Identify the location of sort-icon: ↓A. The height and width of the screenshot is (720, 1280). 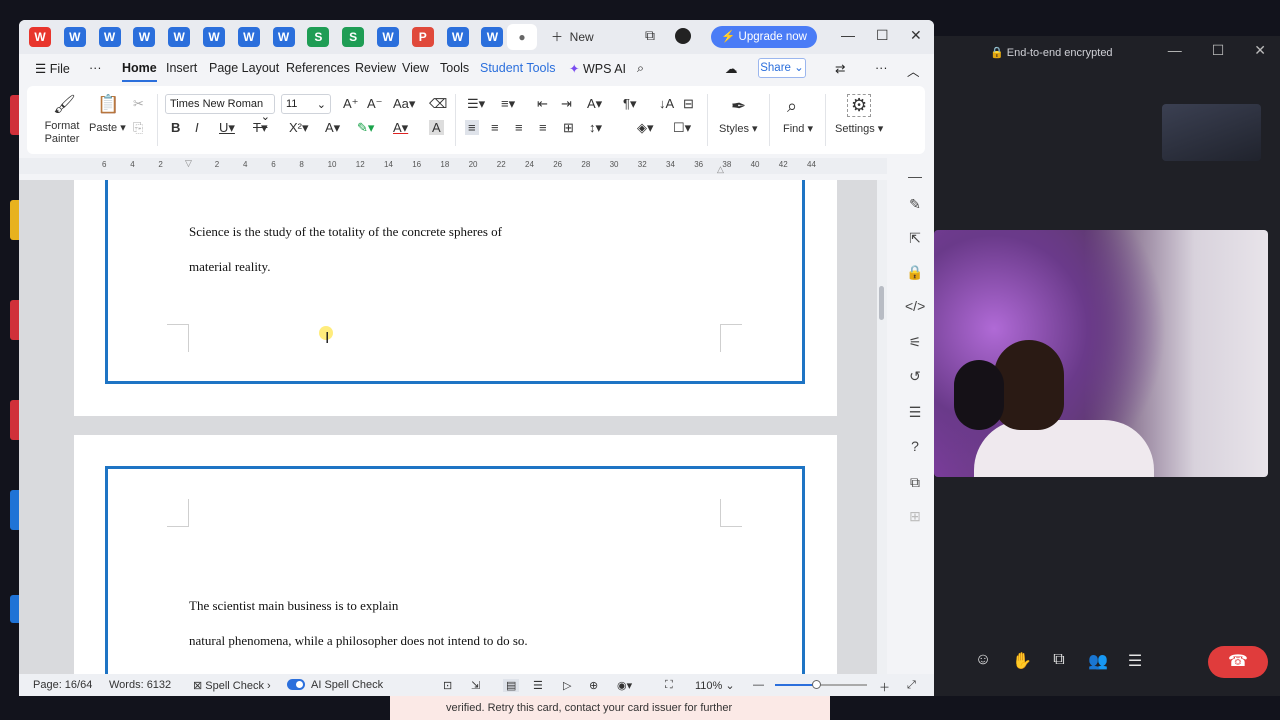
(666, 103).